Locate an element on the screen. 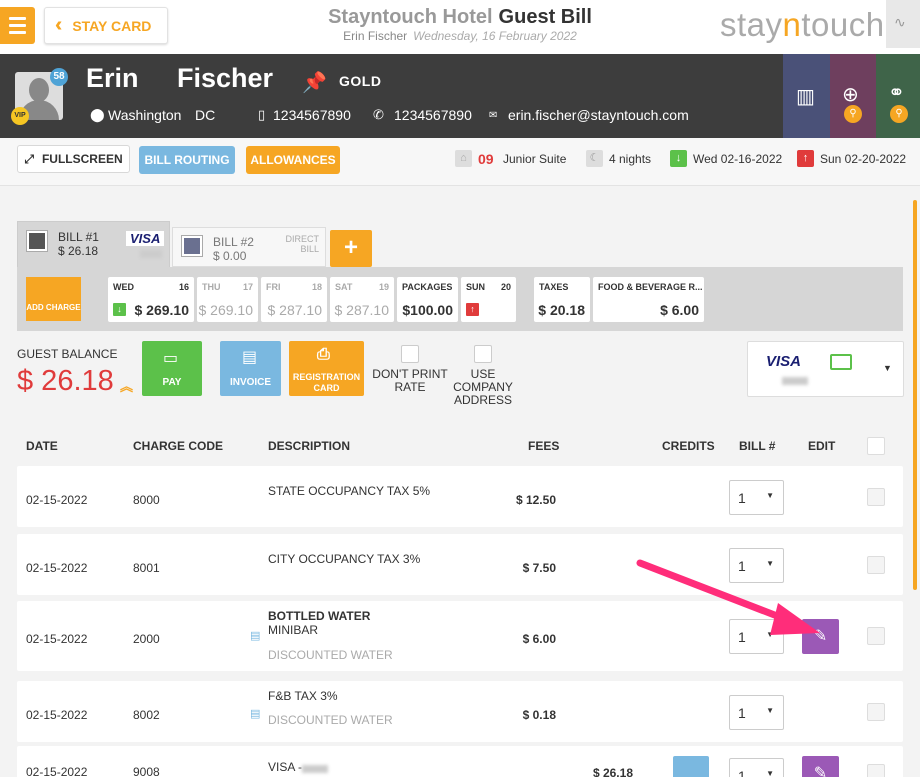  use-company-address-checkbox is located at coordinates (483, 354).